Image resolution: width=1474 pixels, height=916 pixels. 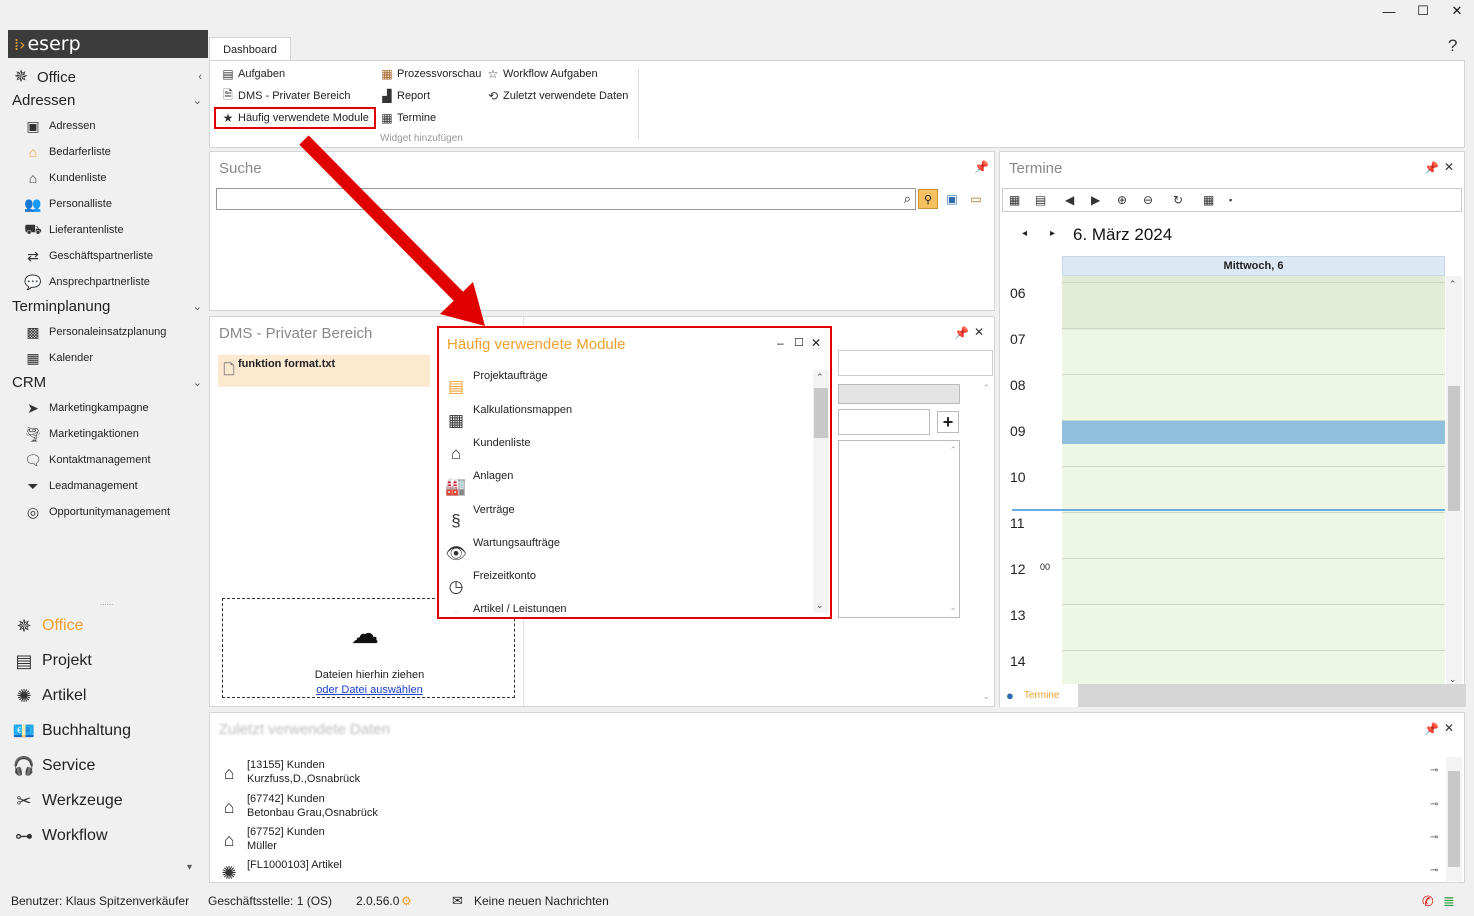 What do you see at coordinates (1104, 200) in the screenshot?
I see `next-icon: ▶` at bounding box center [1104, 200].